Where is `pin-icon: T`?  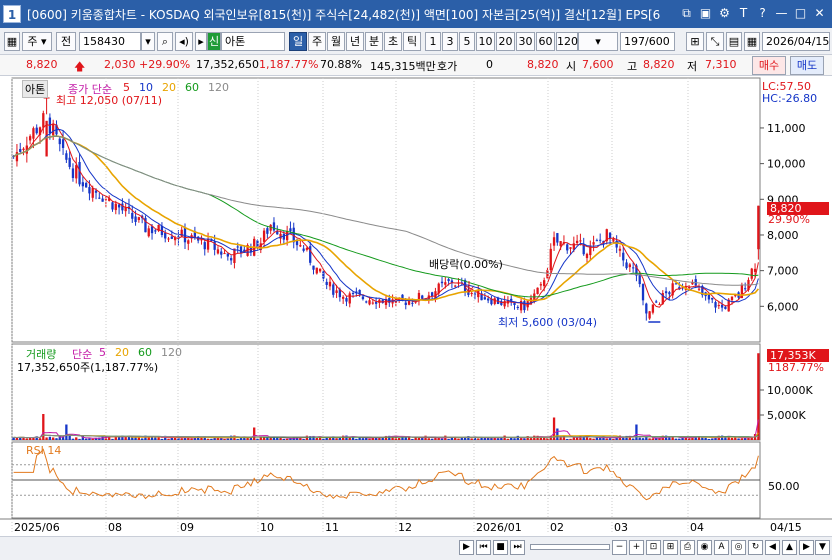 pin-icon: T is located at coordinates (743, 13).